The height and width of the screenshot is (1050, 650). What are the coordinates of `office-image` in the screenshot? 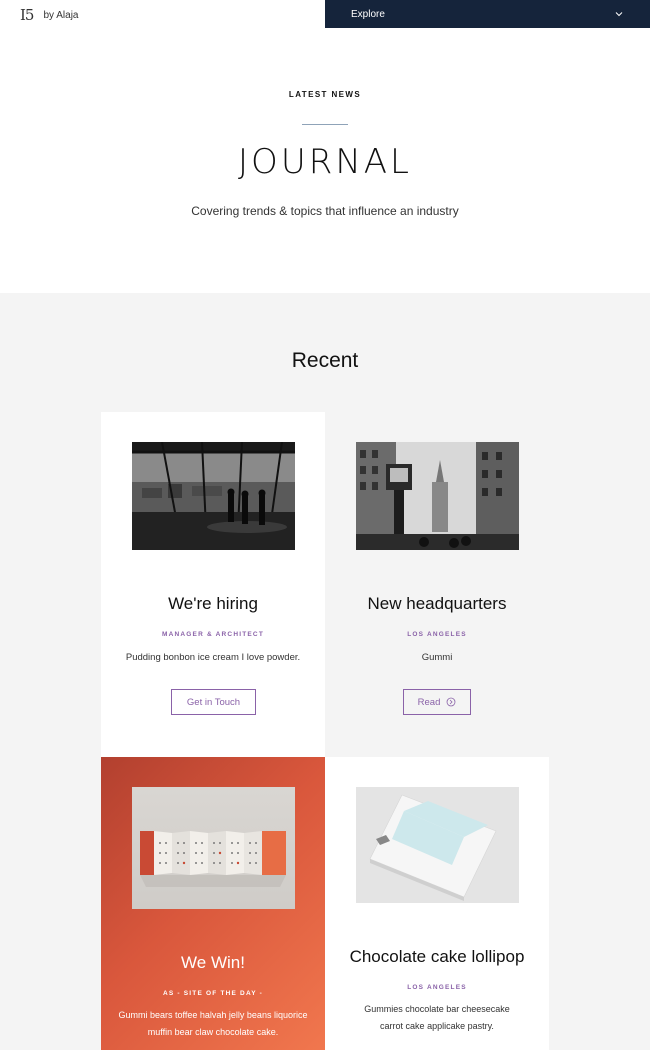 It's located at (213, 496).